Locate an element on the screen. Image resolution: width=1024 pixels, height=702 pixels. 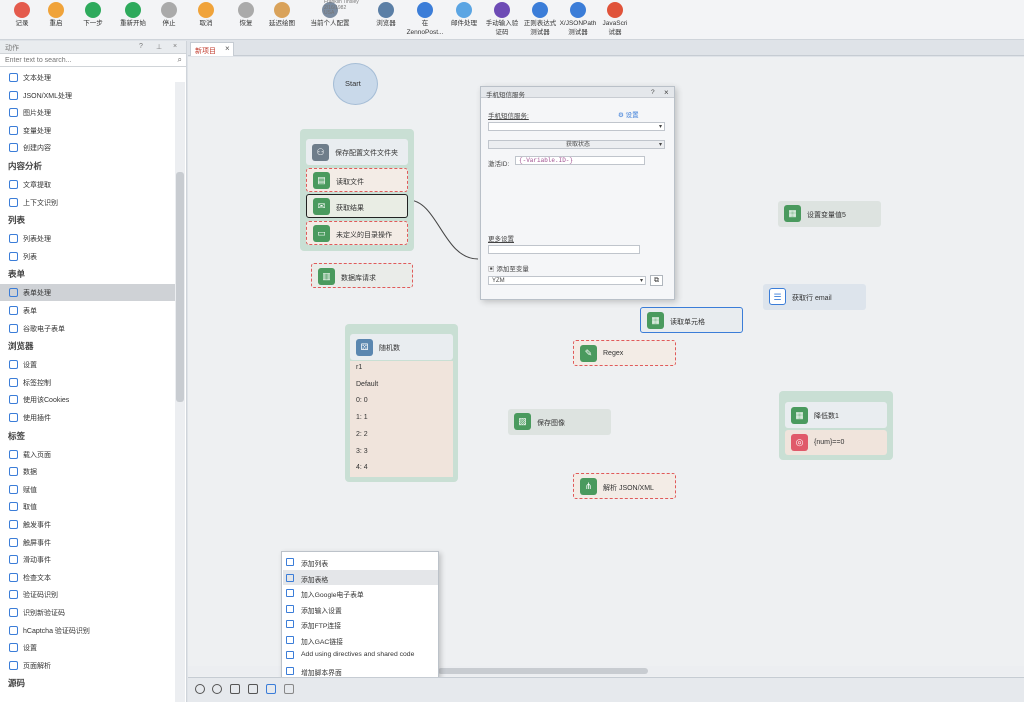
user-icon is located at coordinates (217, 689).